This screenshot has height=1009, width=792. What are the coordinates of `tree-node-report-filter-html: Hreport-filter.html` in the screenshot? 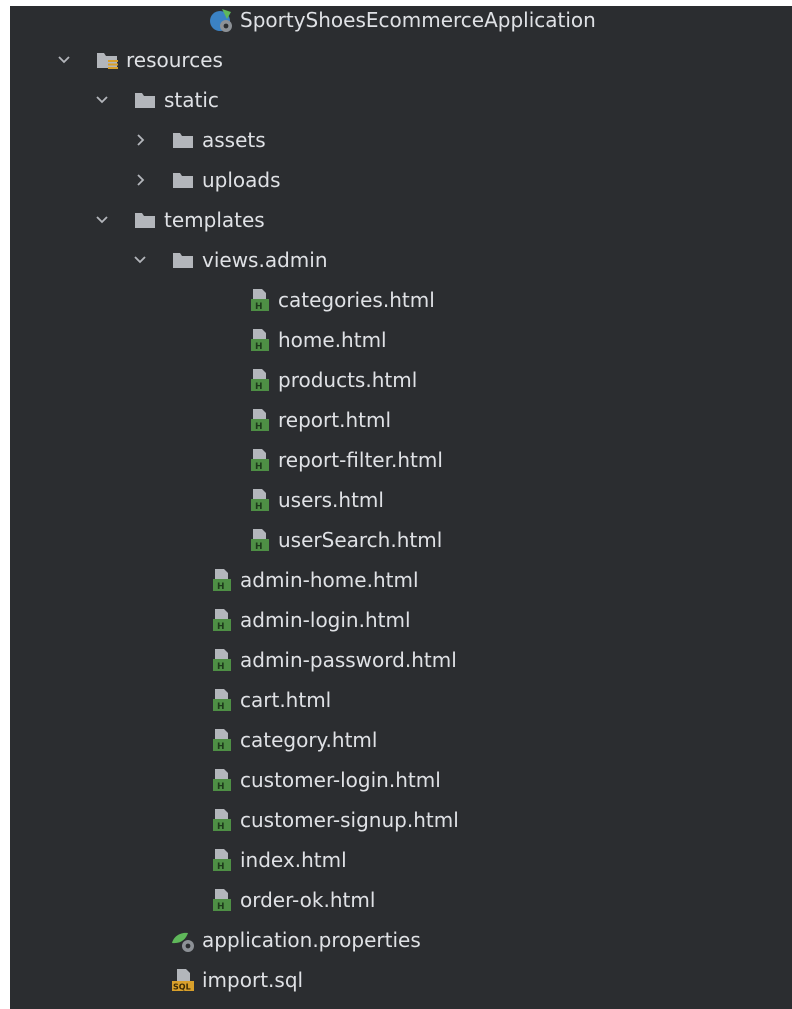 It's located at (401, 460).